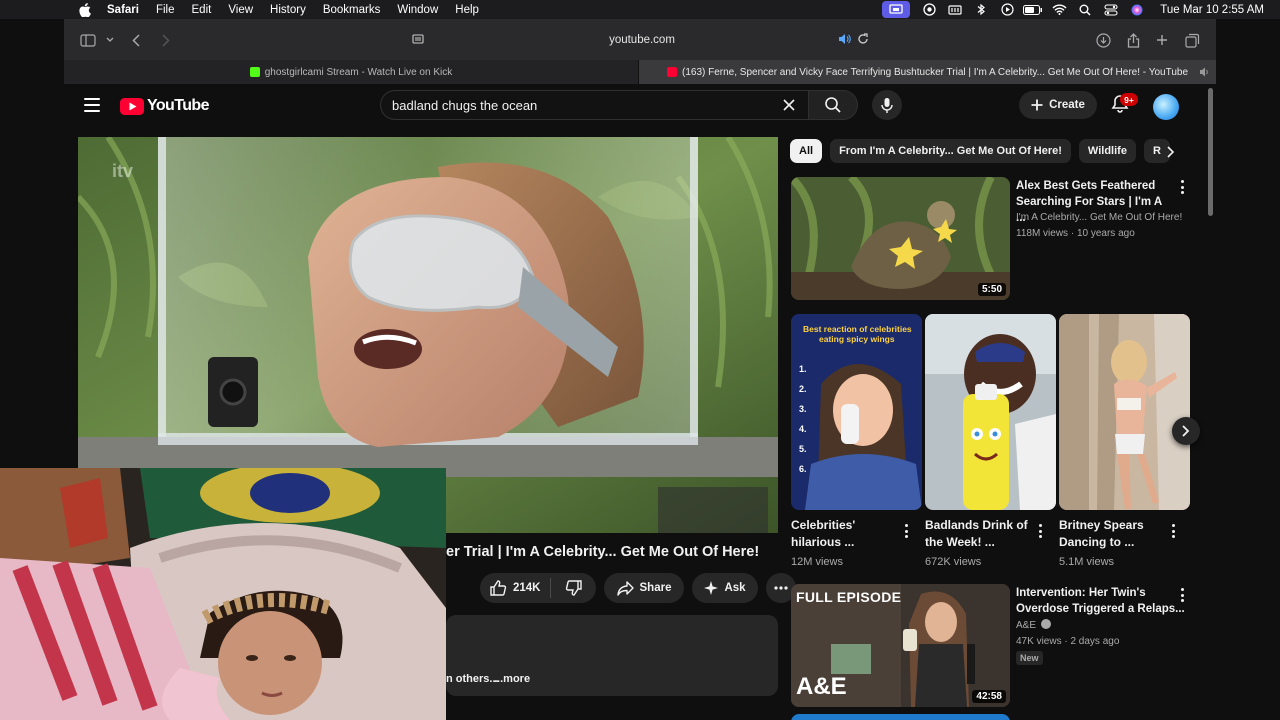  What do you see at coordinates (1162, 40) in the screenshot?
I see `new-tab-icon` at bounding box center [1162, 40].